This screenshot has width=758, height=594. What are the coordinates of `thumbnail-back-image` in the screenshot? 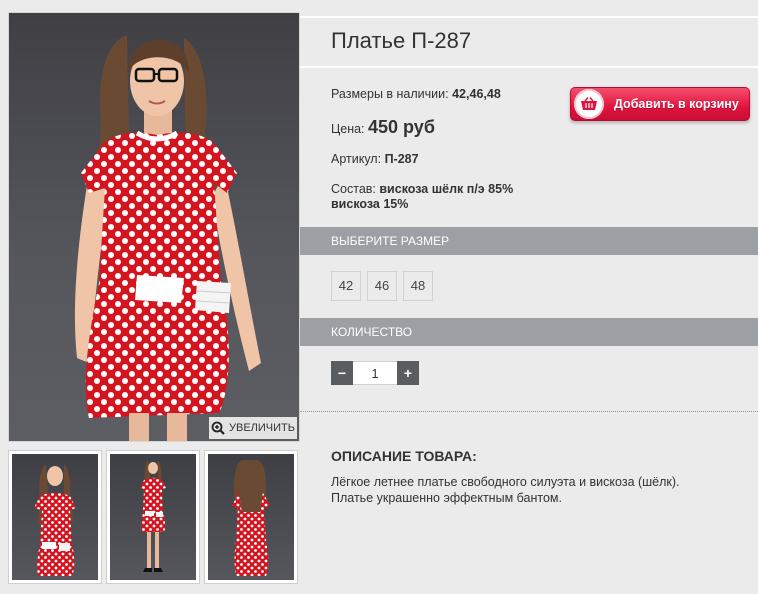 It's located at (251, 518).